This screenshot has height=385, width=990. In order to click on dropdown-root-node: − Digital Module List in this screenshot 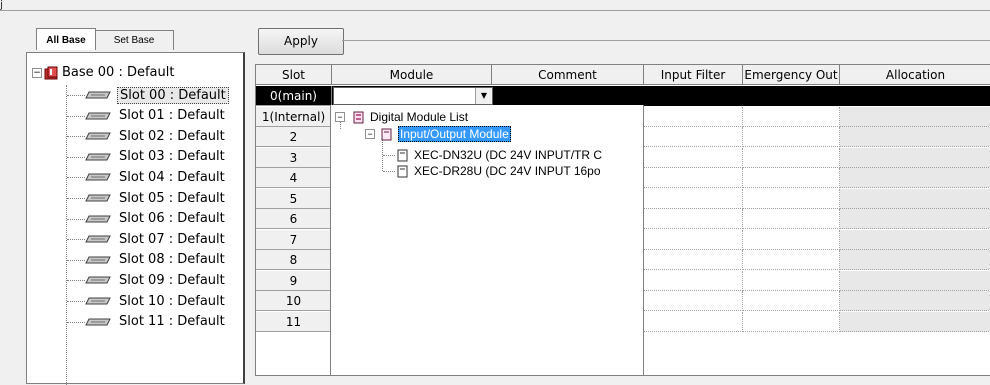, I will do `click(401, 117)`.